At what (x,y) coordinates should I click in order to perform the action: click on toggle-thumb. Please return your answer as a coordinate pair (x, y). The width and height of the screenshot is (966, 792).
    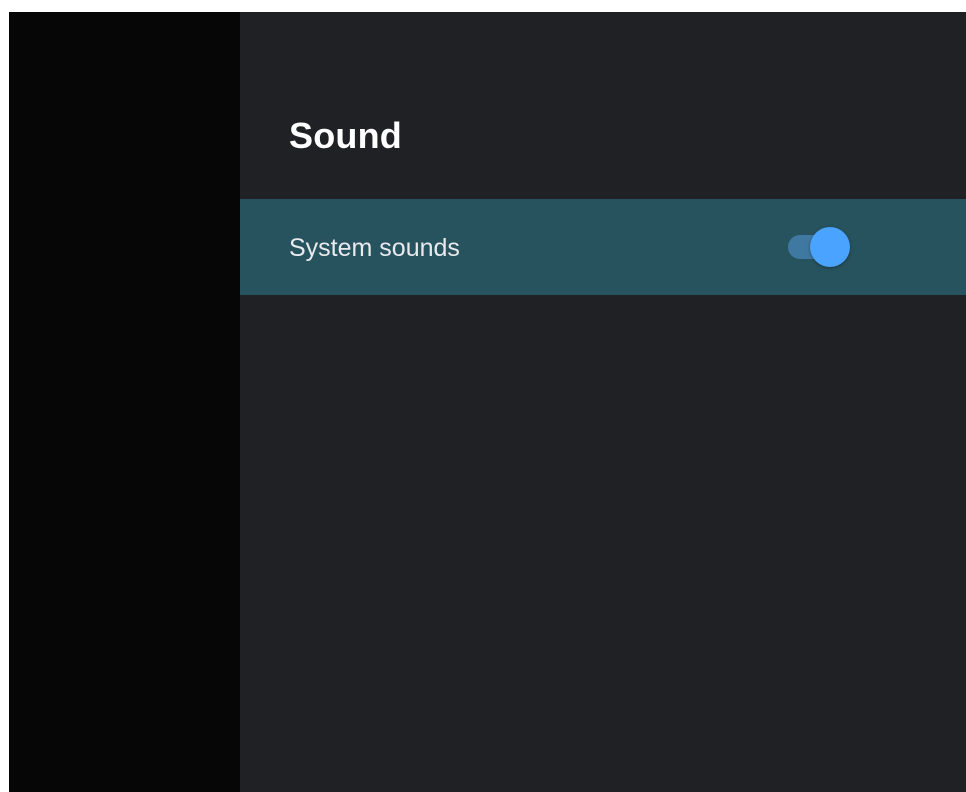
    Looking at the image, I should click on (830, 247).